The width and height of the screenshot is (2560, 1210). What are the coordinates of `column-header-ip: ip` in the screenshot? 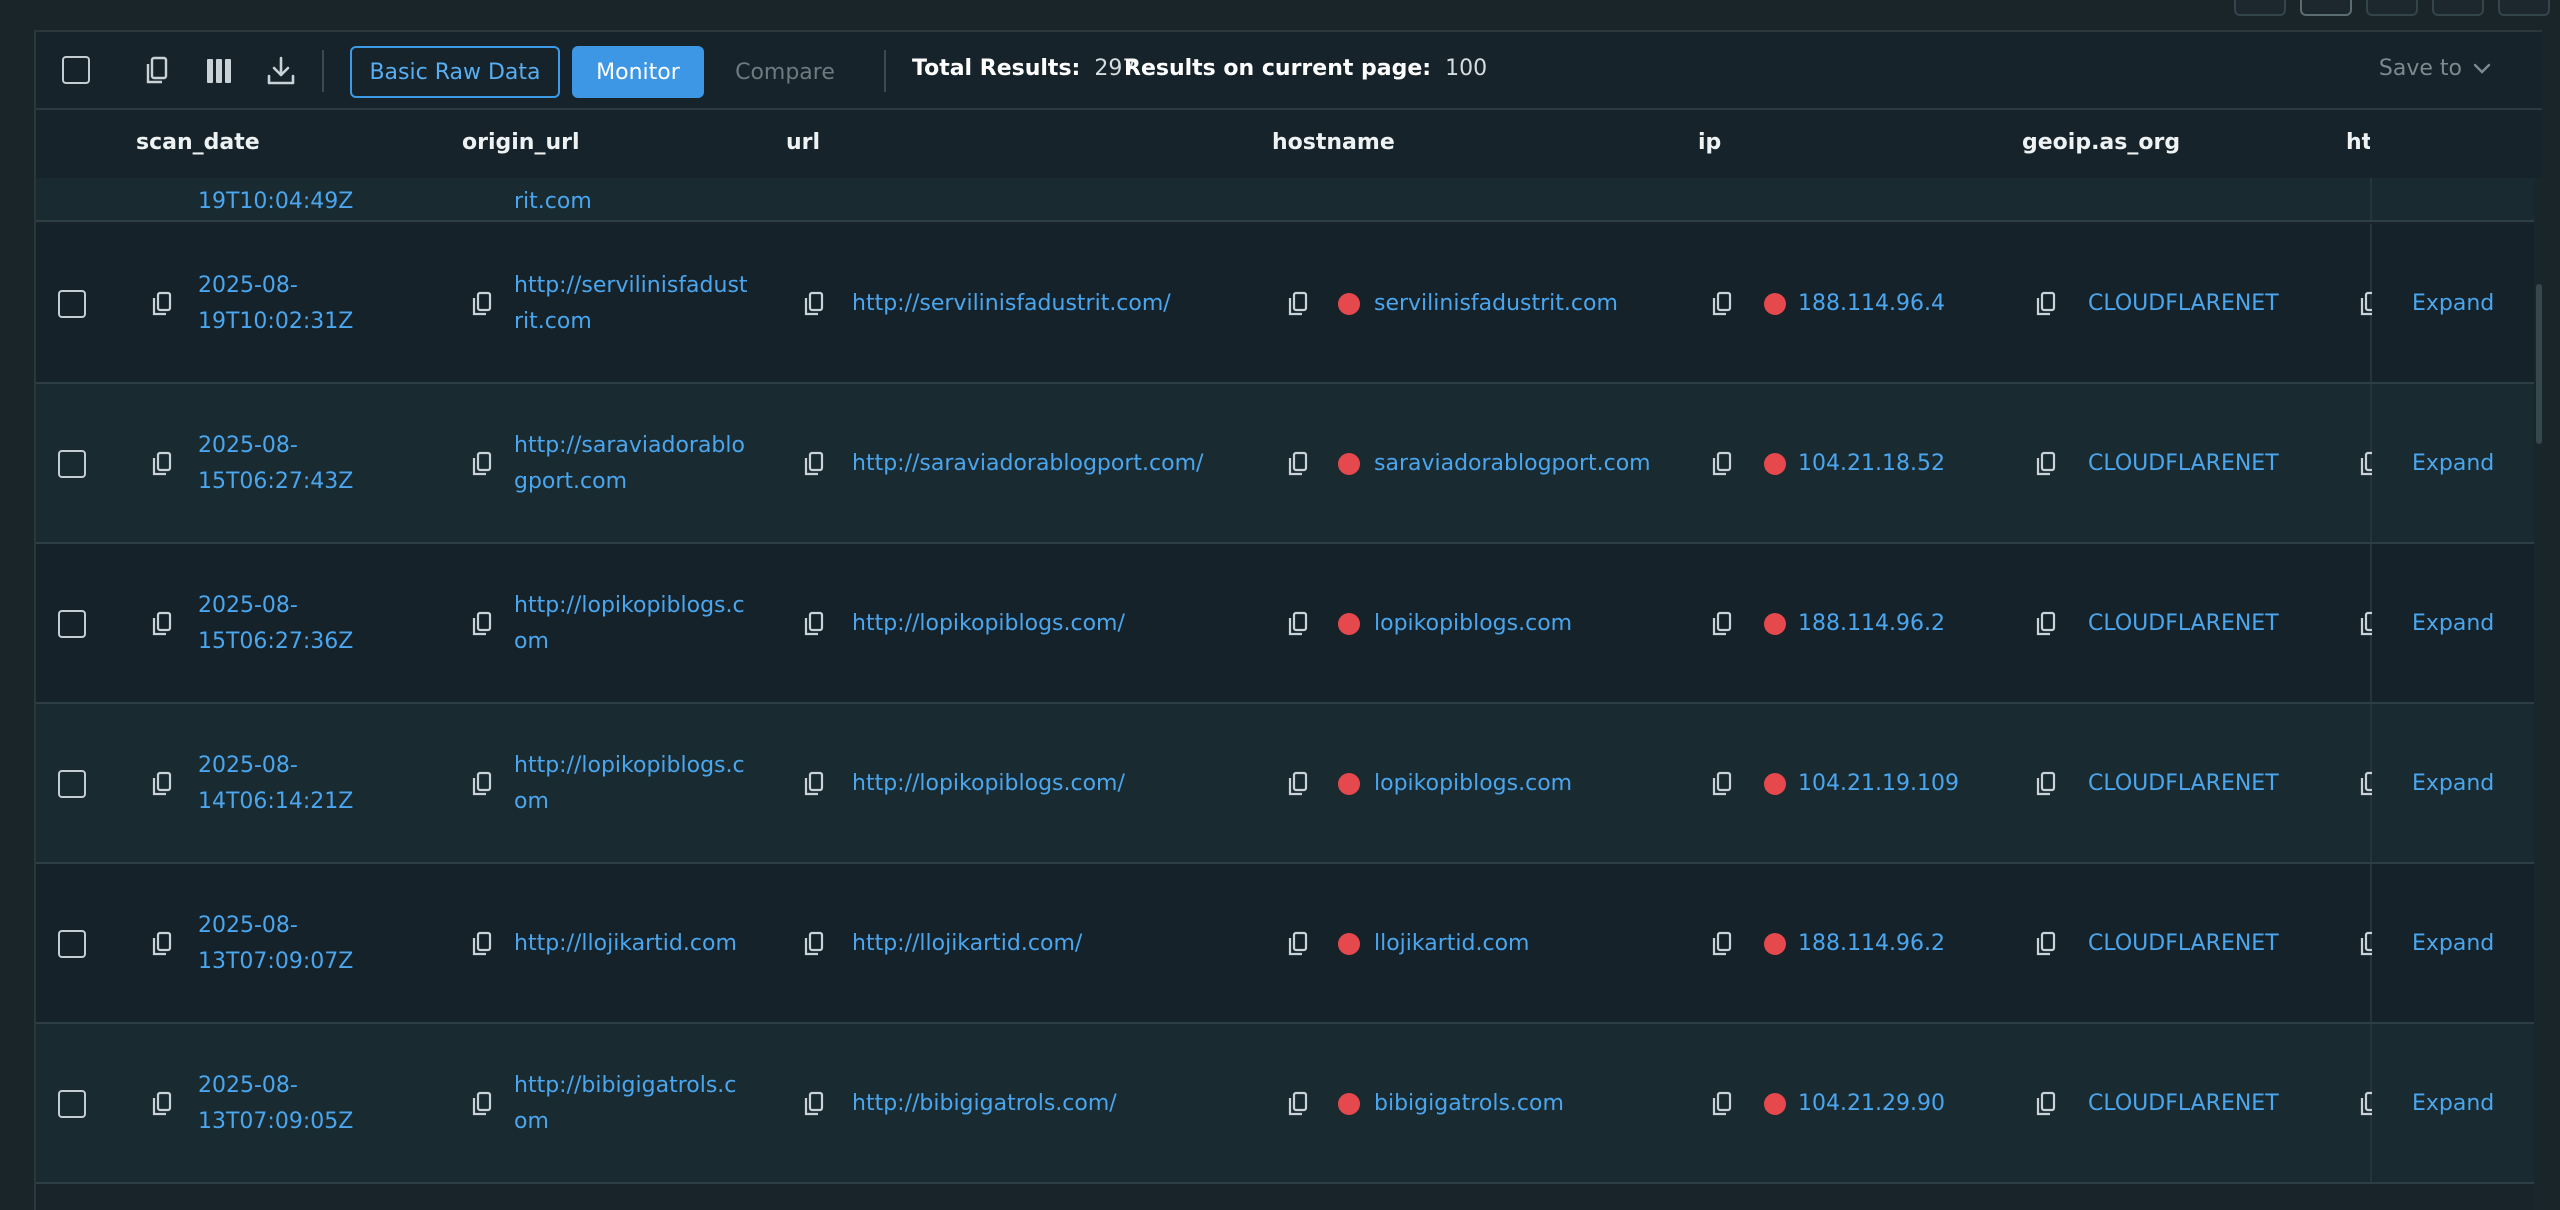 It's located at (1709, 142).